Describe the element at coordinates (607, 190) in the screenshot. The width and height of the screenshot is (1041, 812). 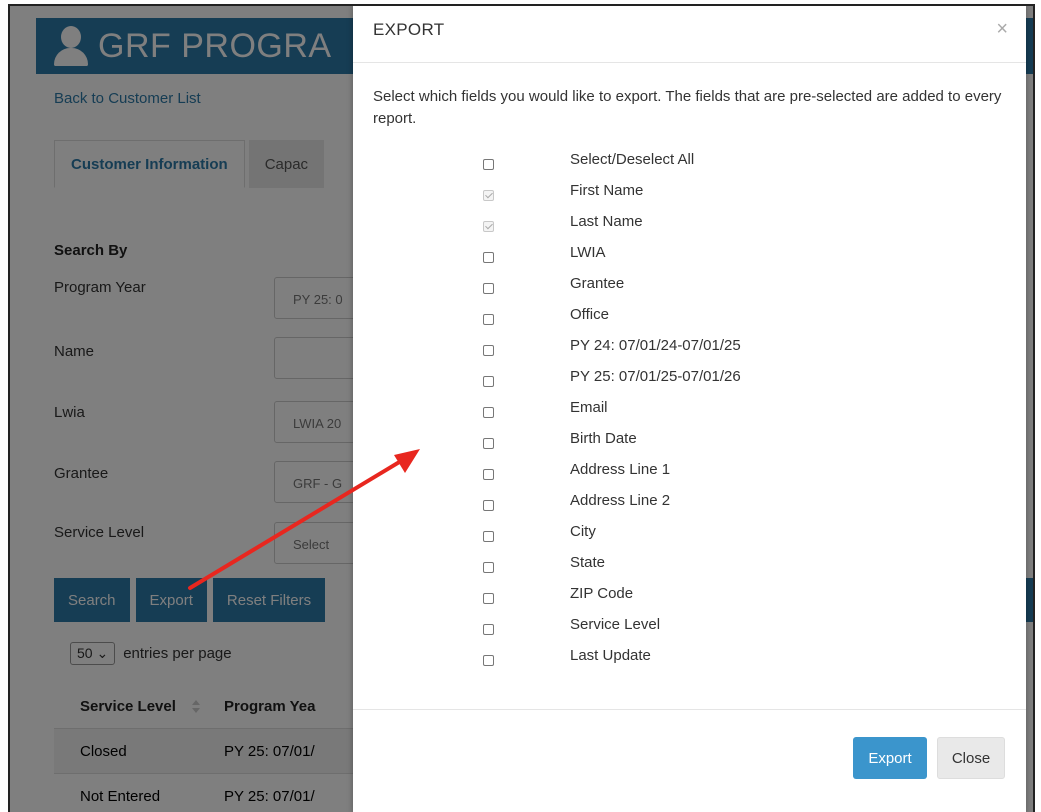
I see `field-label: First Name` at that location.